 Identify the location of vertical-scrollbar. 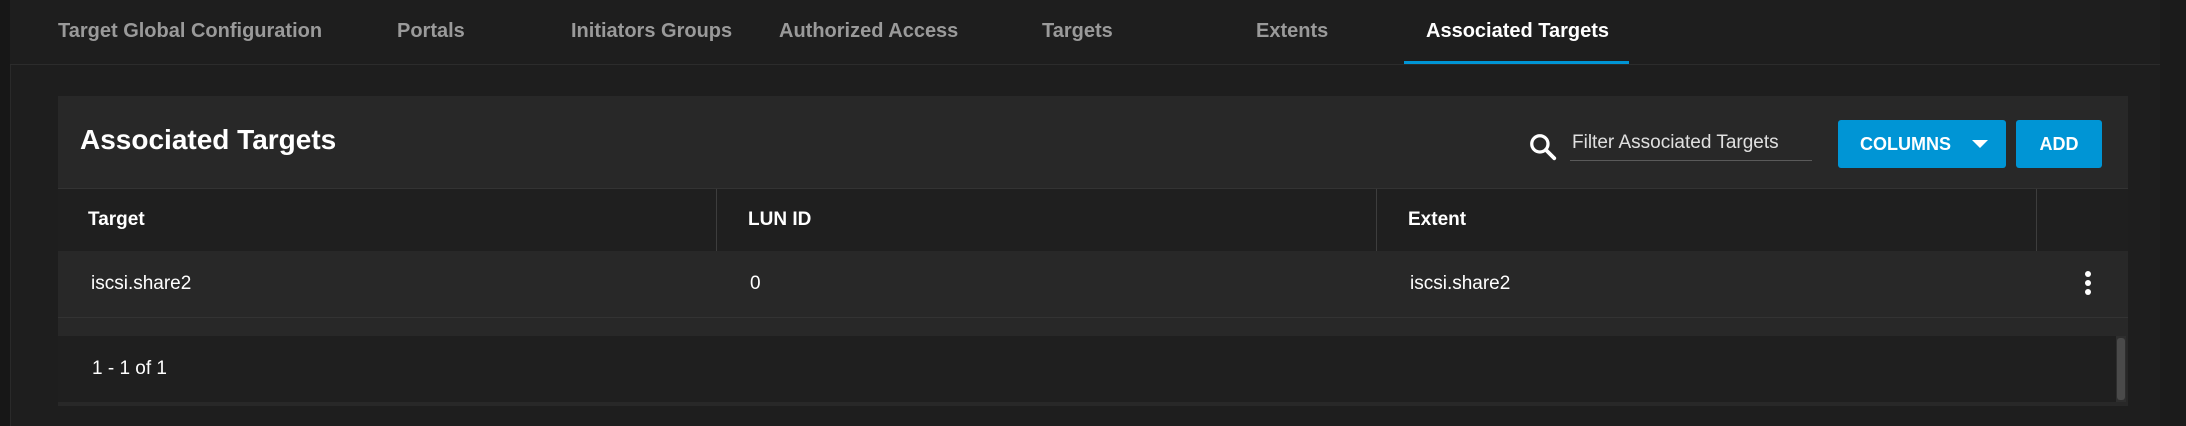
(2121, 369).